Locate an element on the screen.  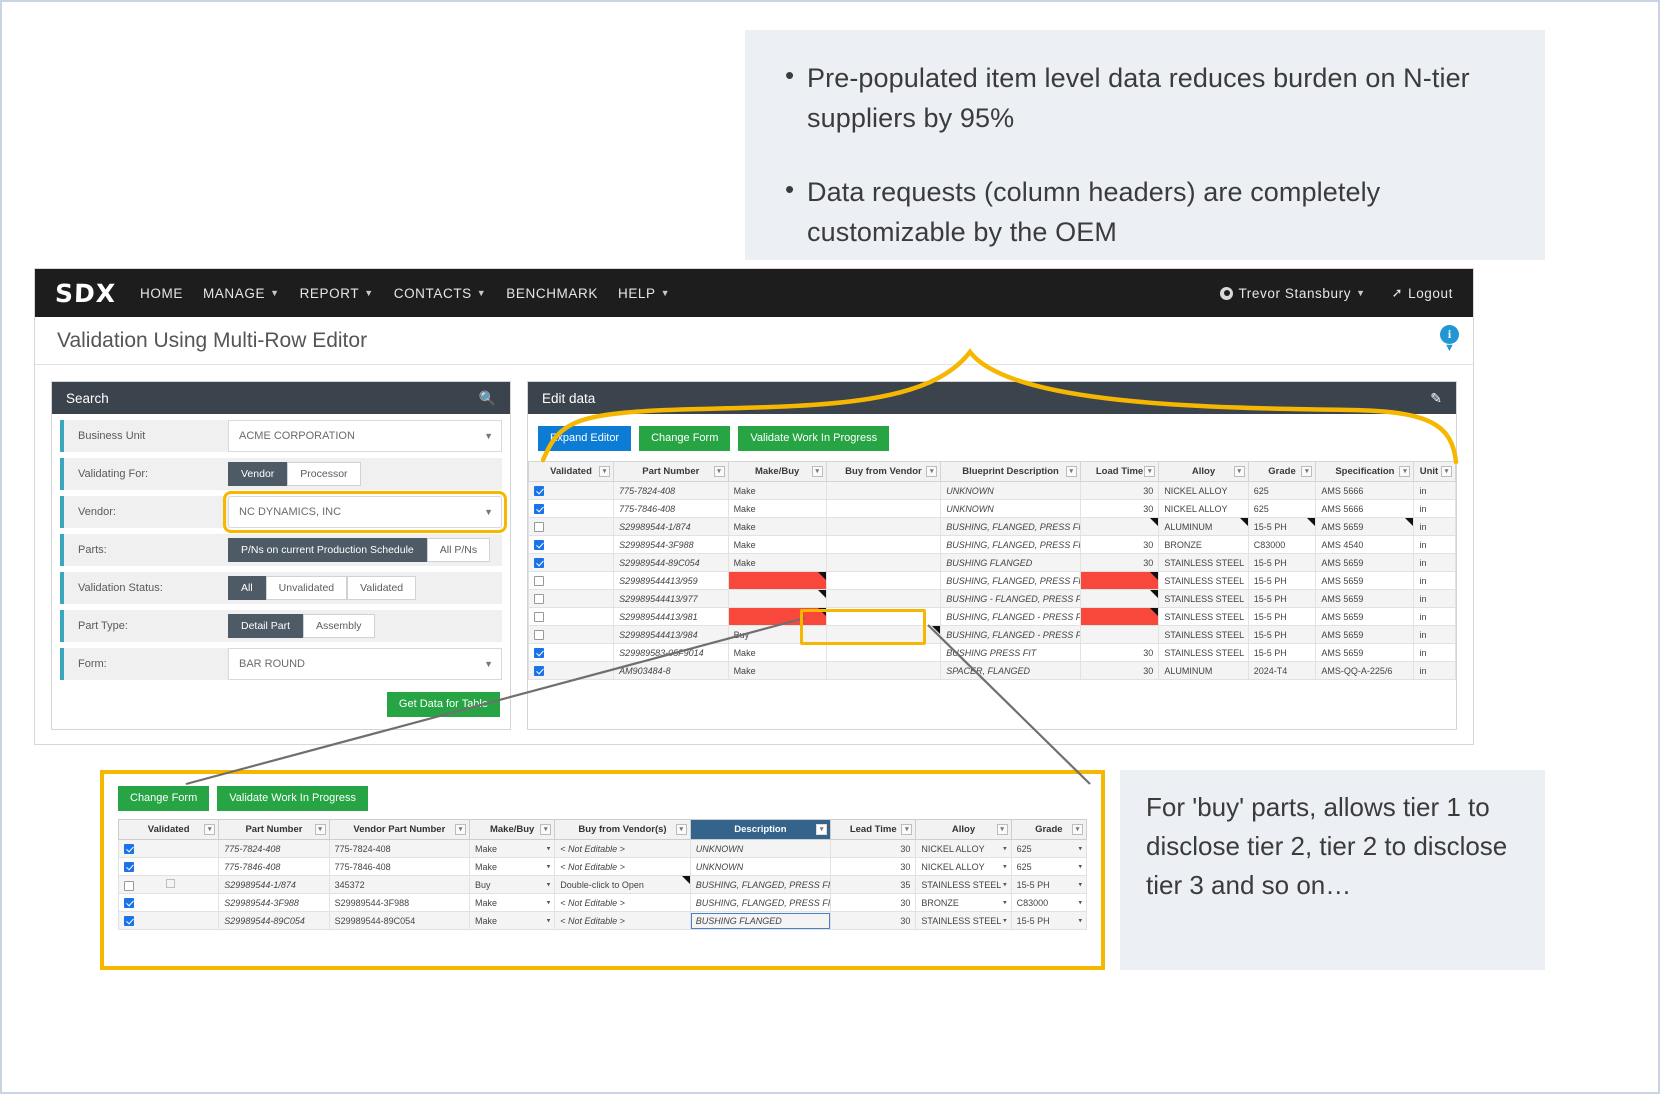
toggle-option-production-schedule: P/Ns on current Production Schedule is located at coordinates (327, 550).